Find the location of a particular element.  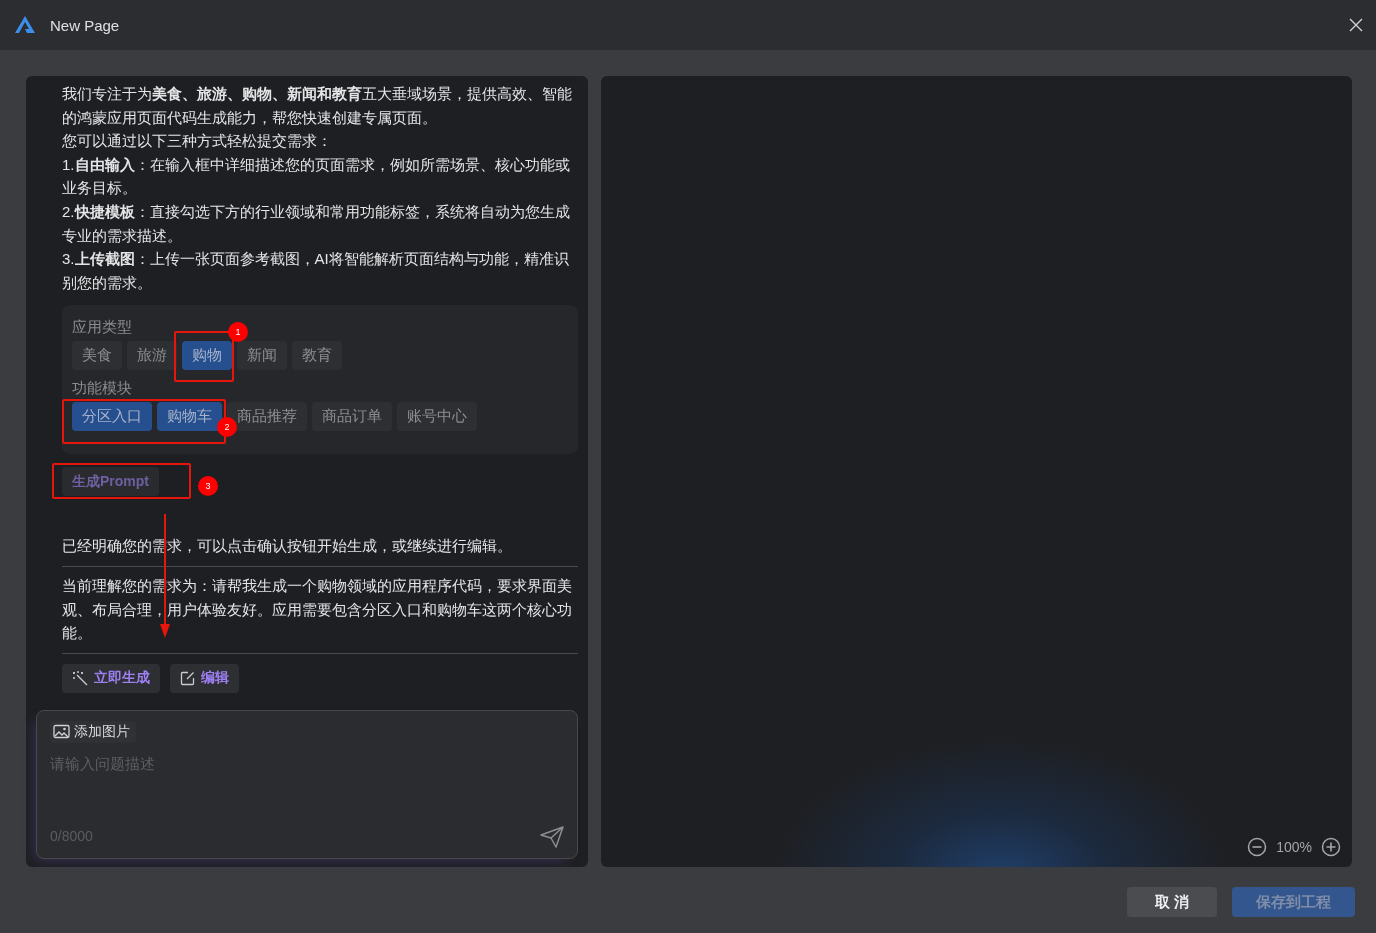

tag-chip: 教育 is located at coordinates (317, 356).